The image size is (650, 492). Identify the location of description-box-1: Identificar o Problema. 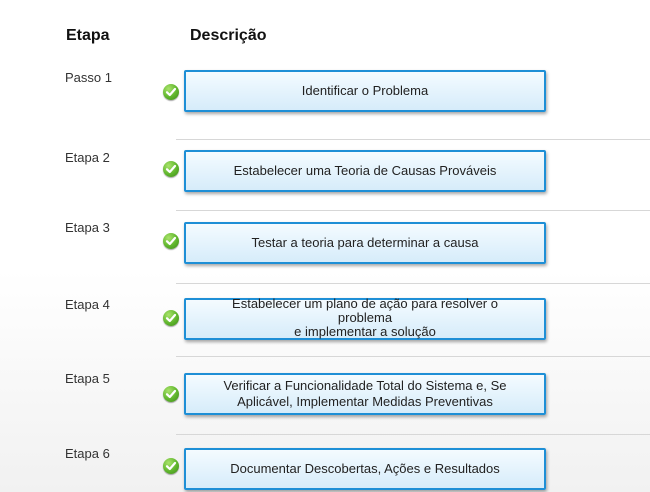
(365, 91).